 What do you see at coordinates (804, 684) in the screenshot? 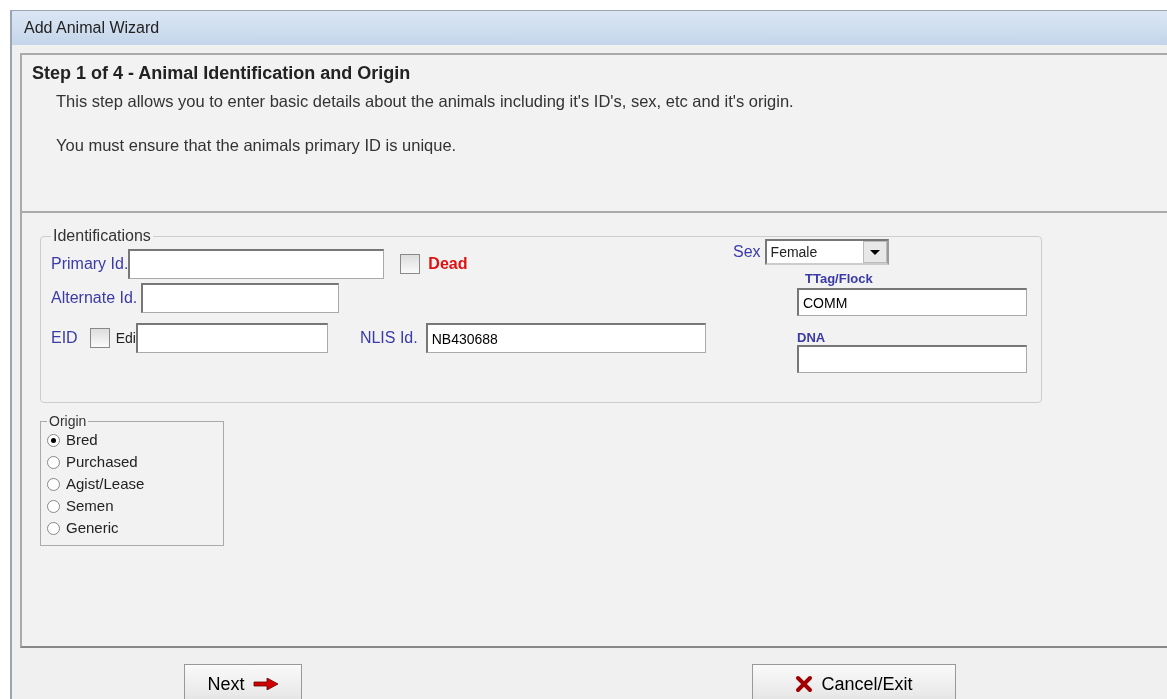
I see `close-icon` at bounding box center [804, 684].